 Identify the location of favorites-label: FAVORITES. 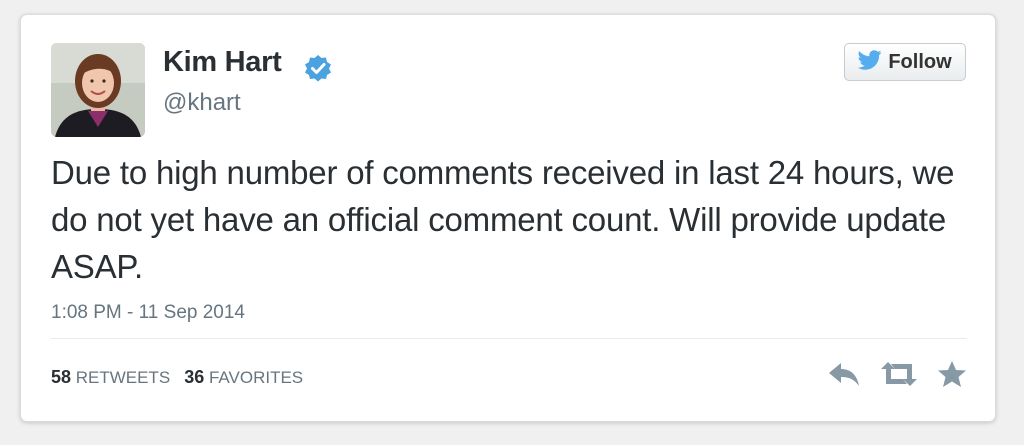
(256, 377).